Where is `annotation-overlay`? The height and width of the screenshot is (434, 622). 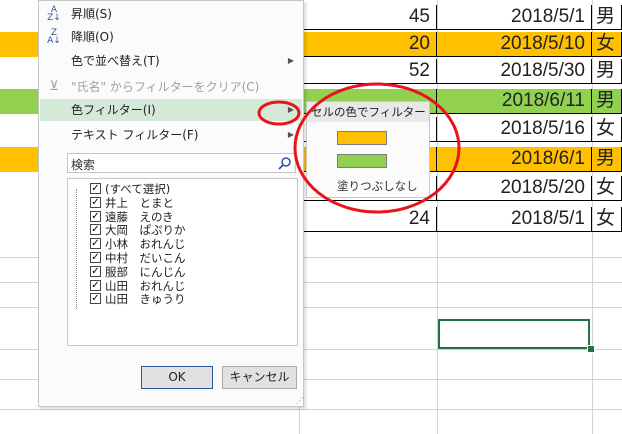 annotation-overlay is located at coordinates (359, 148).